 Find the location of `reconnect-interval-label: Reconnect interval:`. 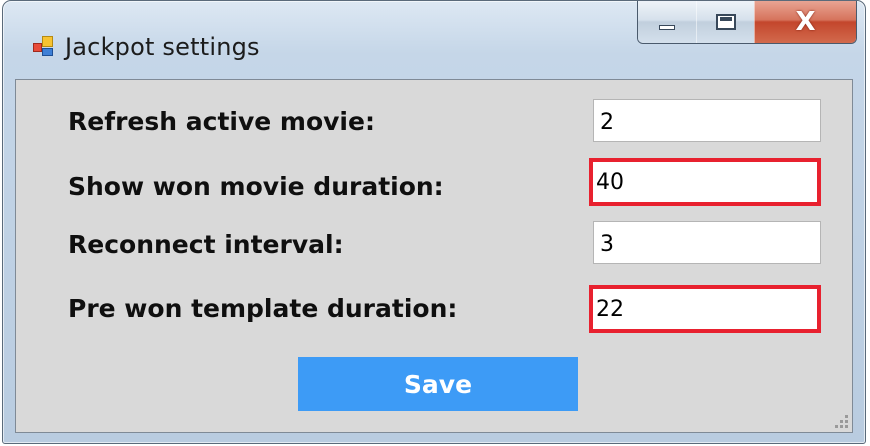

reconnect-interval-label: Reconnect interval: is located at coordinates (206, 244).